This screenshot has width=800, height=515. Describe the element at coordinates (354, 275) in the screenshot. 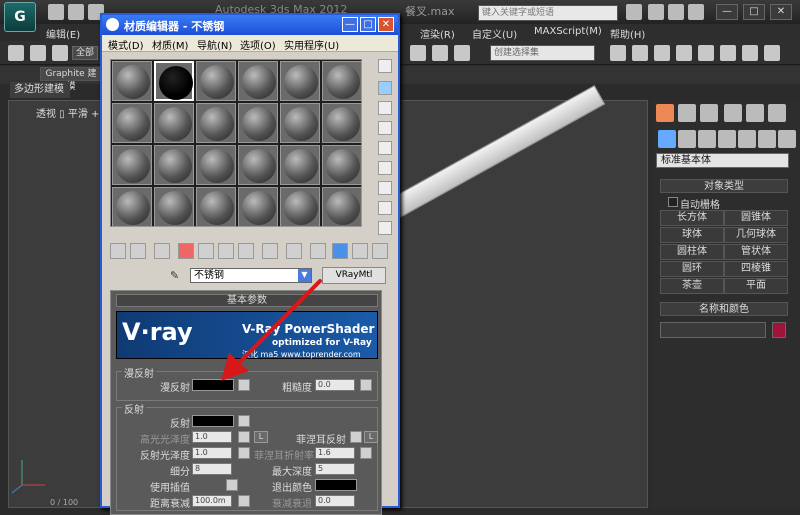

I see `material-type-button: VRayMtl` at that location.